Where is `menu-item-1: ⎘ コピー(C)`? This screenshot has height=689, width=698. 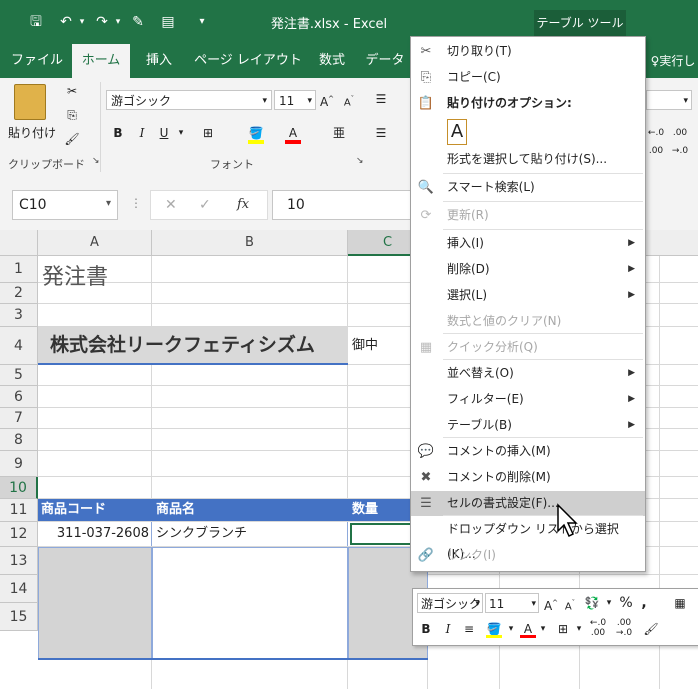
menu-item-1: ⎘ コピー(C) is located at coordinates (528, 77).